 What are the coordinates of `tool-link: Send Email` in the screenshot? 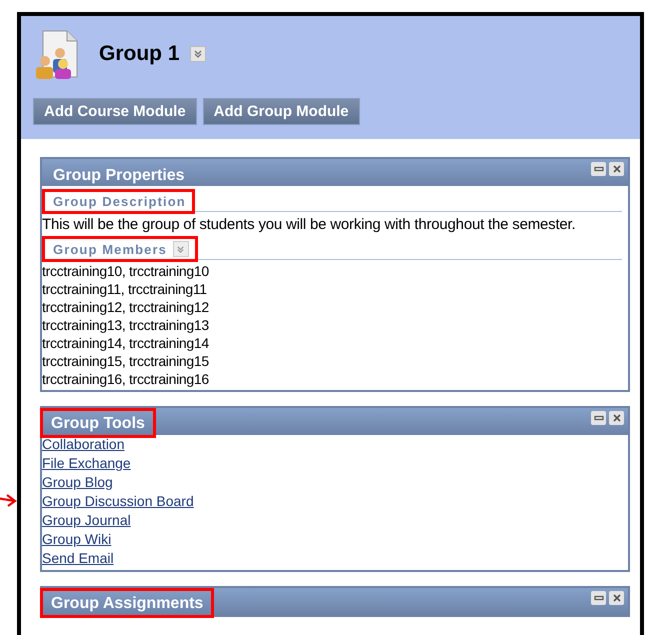 It's located at (78, 558).